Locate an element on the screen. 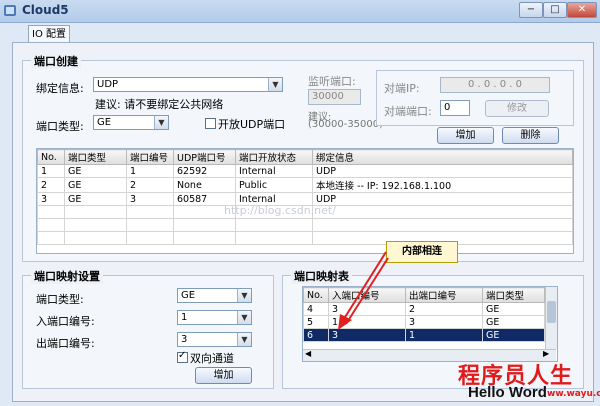  peer-ip-label: 对端IP: is located at coordinates (402, 88).